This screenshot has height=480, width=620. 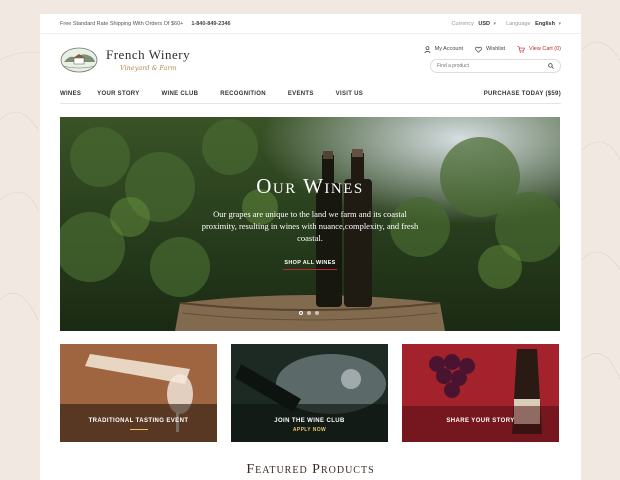 I want to click on view-cart-link: View Cart (0), so click(x=539, y=49).